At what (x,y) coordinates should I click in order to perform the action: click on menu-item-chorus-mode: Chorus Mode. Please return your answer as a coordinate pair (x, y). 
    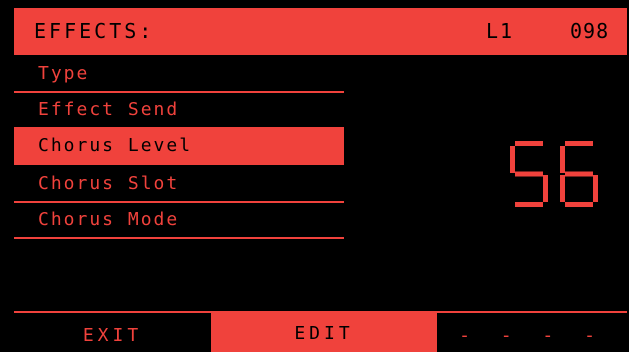
    Looking at the image, I should click on (179, 221).